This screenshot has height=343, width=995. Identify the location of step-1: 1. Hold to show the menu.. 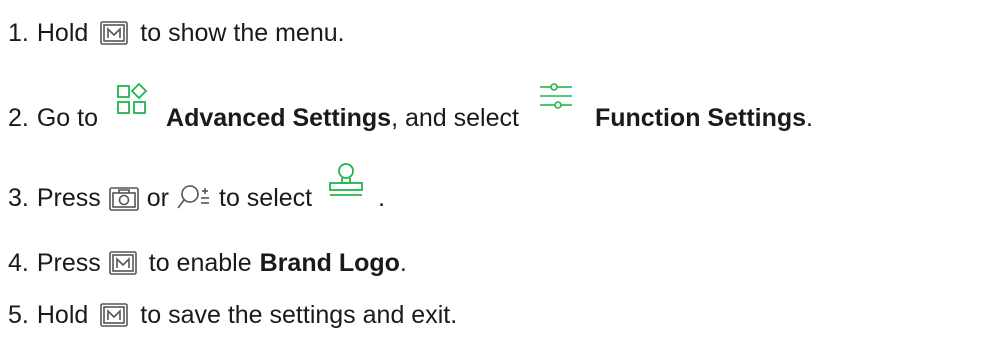
(176, 33).